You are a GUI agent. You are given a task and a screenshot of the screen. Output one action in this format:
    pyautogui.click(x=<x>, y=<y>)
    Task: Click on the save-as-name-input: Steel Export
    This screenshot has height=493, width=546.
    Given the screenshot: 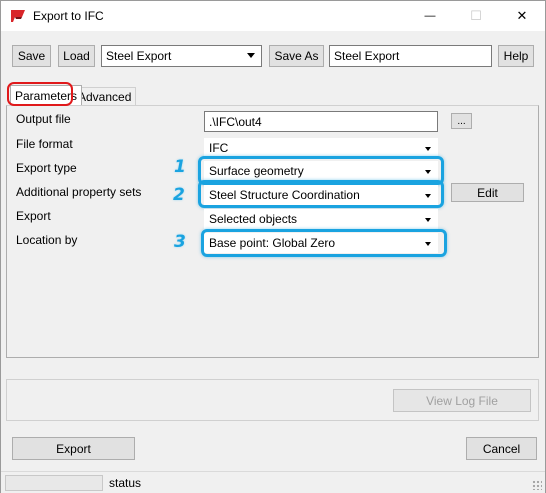 What is the action you would take?
    pyautogui.click(x=410, y=56)
    